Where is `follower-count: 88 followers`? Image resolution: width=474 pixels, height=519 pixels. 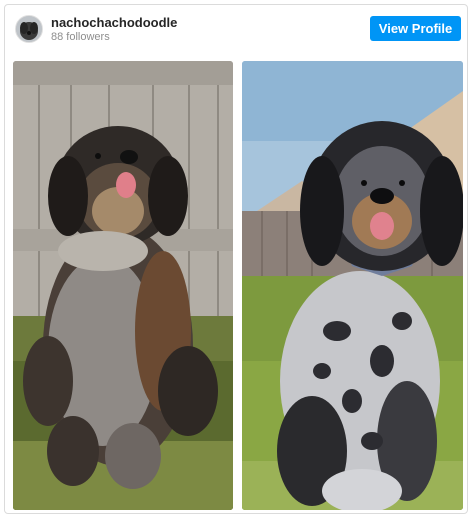 follower-count: 88 followers is located at coordinates (80, 37).